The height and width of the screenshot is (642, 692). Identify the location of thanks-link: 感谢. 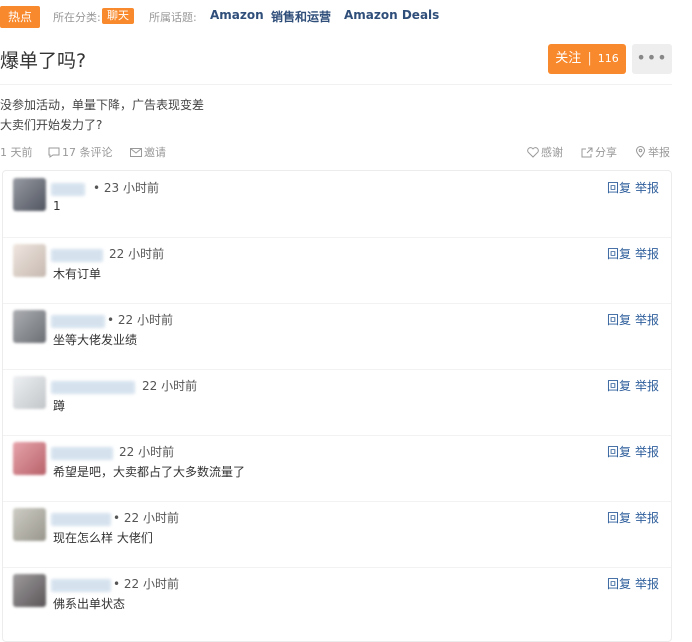
(545, 152).